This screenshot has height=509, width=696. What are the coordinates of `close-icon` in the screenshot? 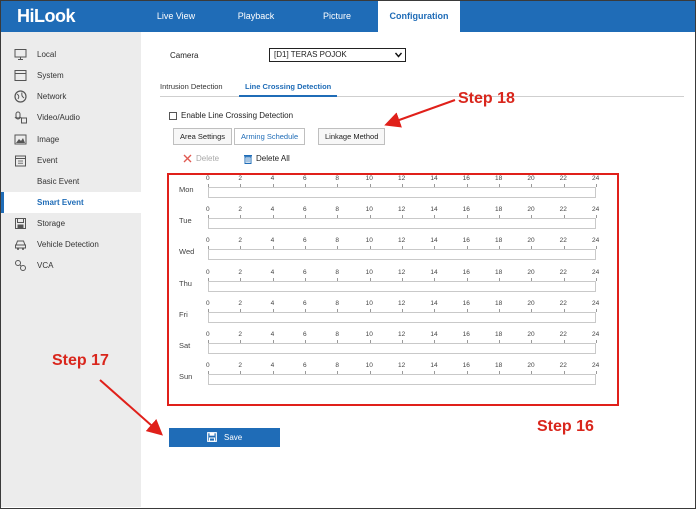 It's located at (187, 158).